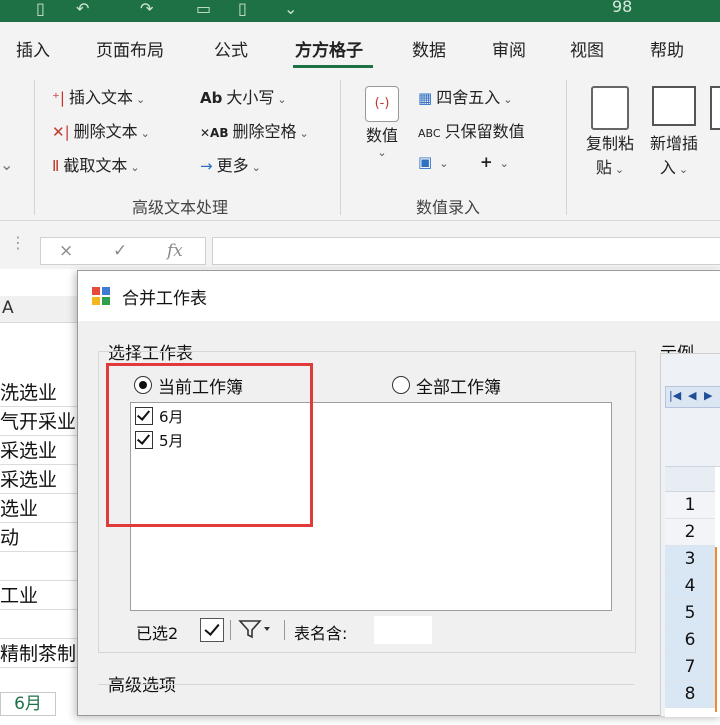  What do you see at coordinates (256, 629) in the screenshot?
I see `filter-icon` at bounding box center [256, 629].